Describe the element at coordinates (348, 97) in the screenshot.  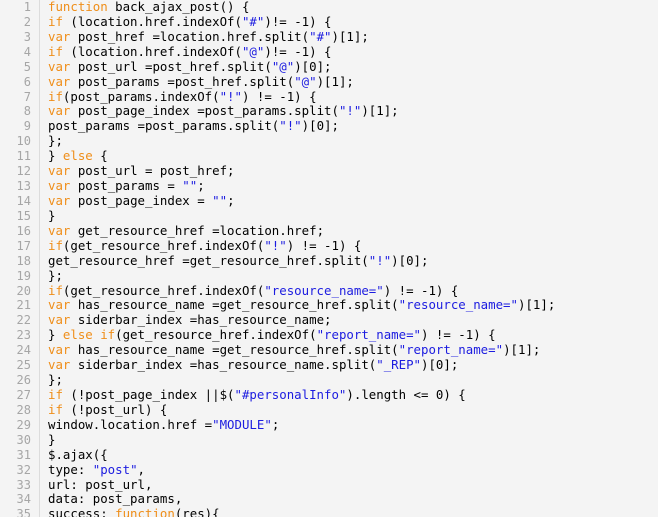
I see `code-line-content: if(post_params.indexOf("!") != -1) {` at that location.